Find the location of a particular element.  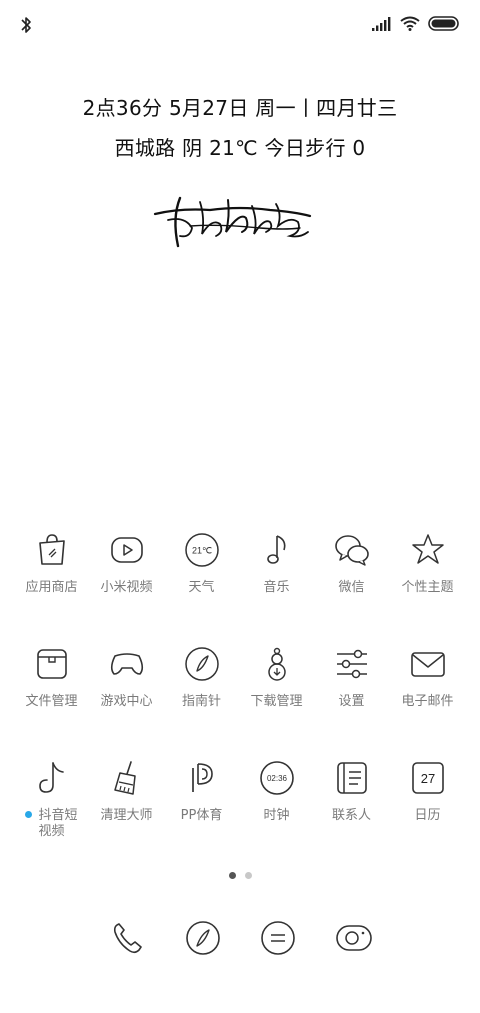

app-calendar: 27 日历 is located at coordinates (427, 791).